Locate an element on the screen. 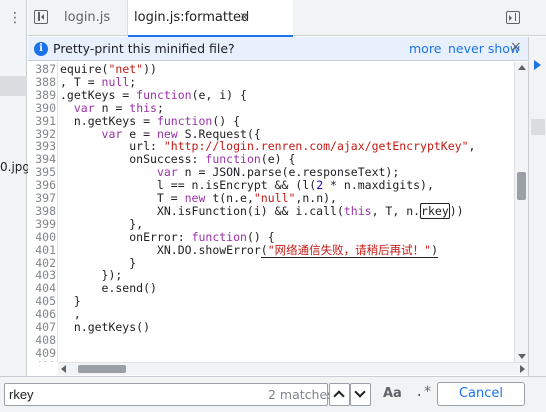 The image size is (546, 412). line-number: 391 is located at coordinates (42, 121).